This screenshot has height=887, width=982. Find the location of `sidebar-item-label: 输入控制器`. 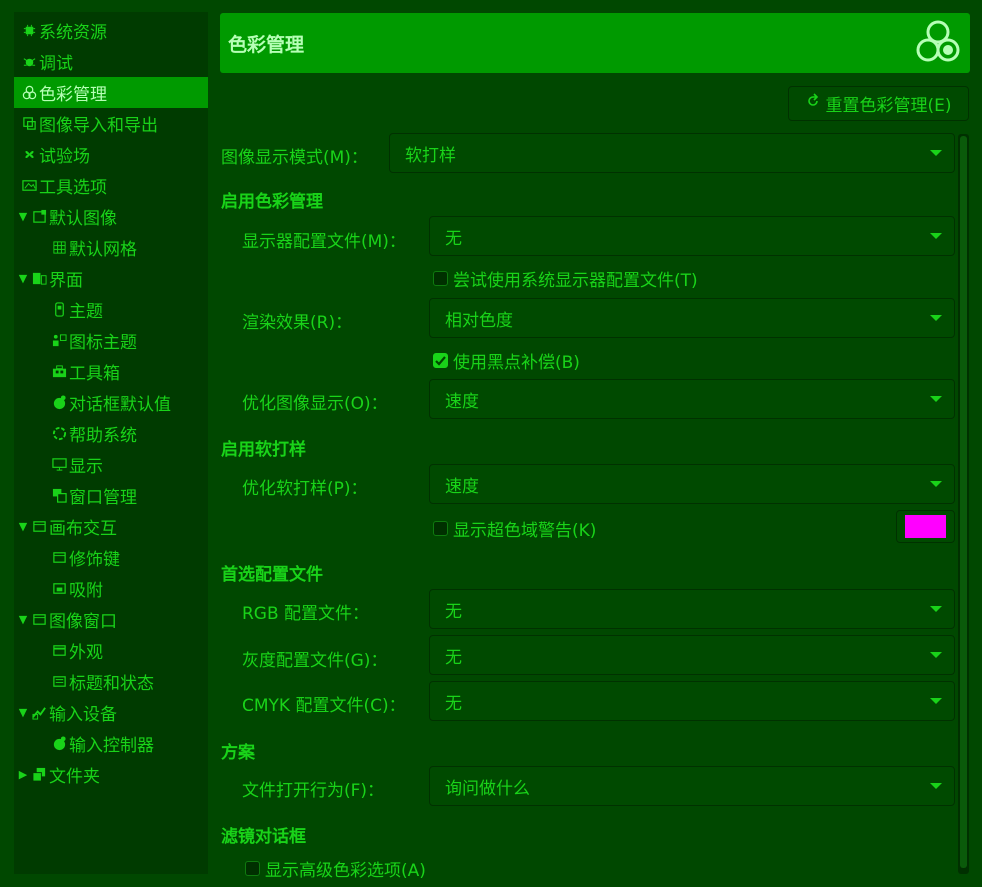

sidebar-item-label: 输入控制器 is located at coordinates (111, 746).